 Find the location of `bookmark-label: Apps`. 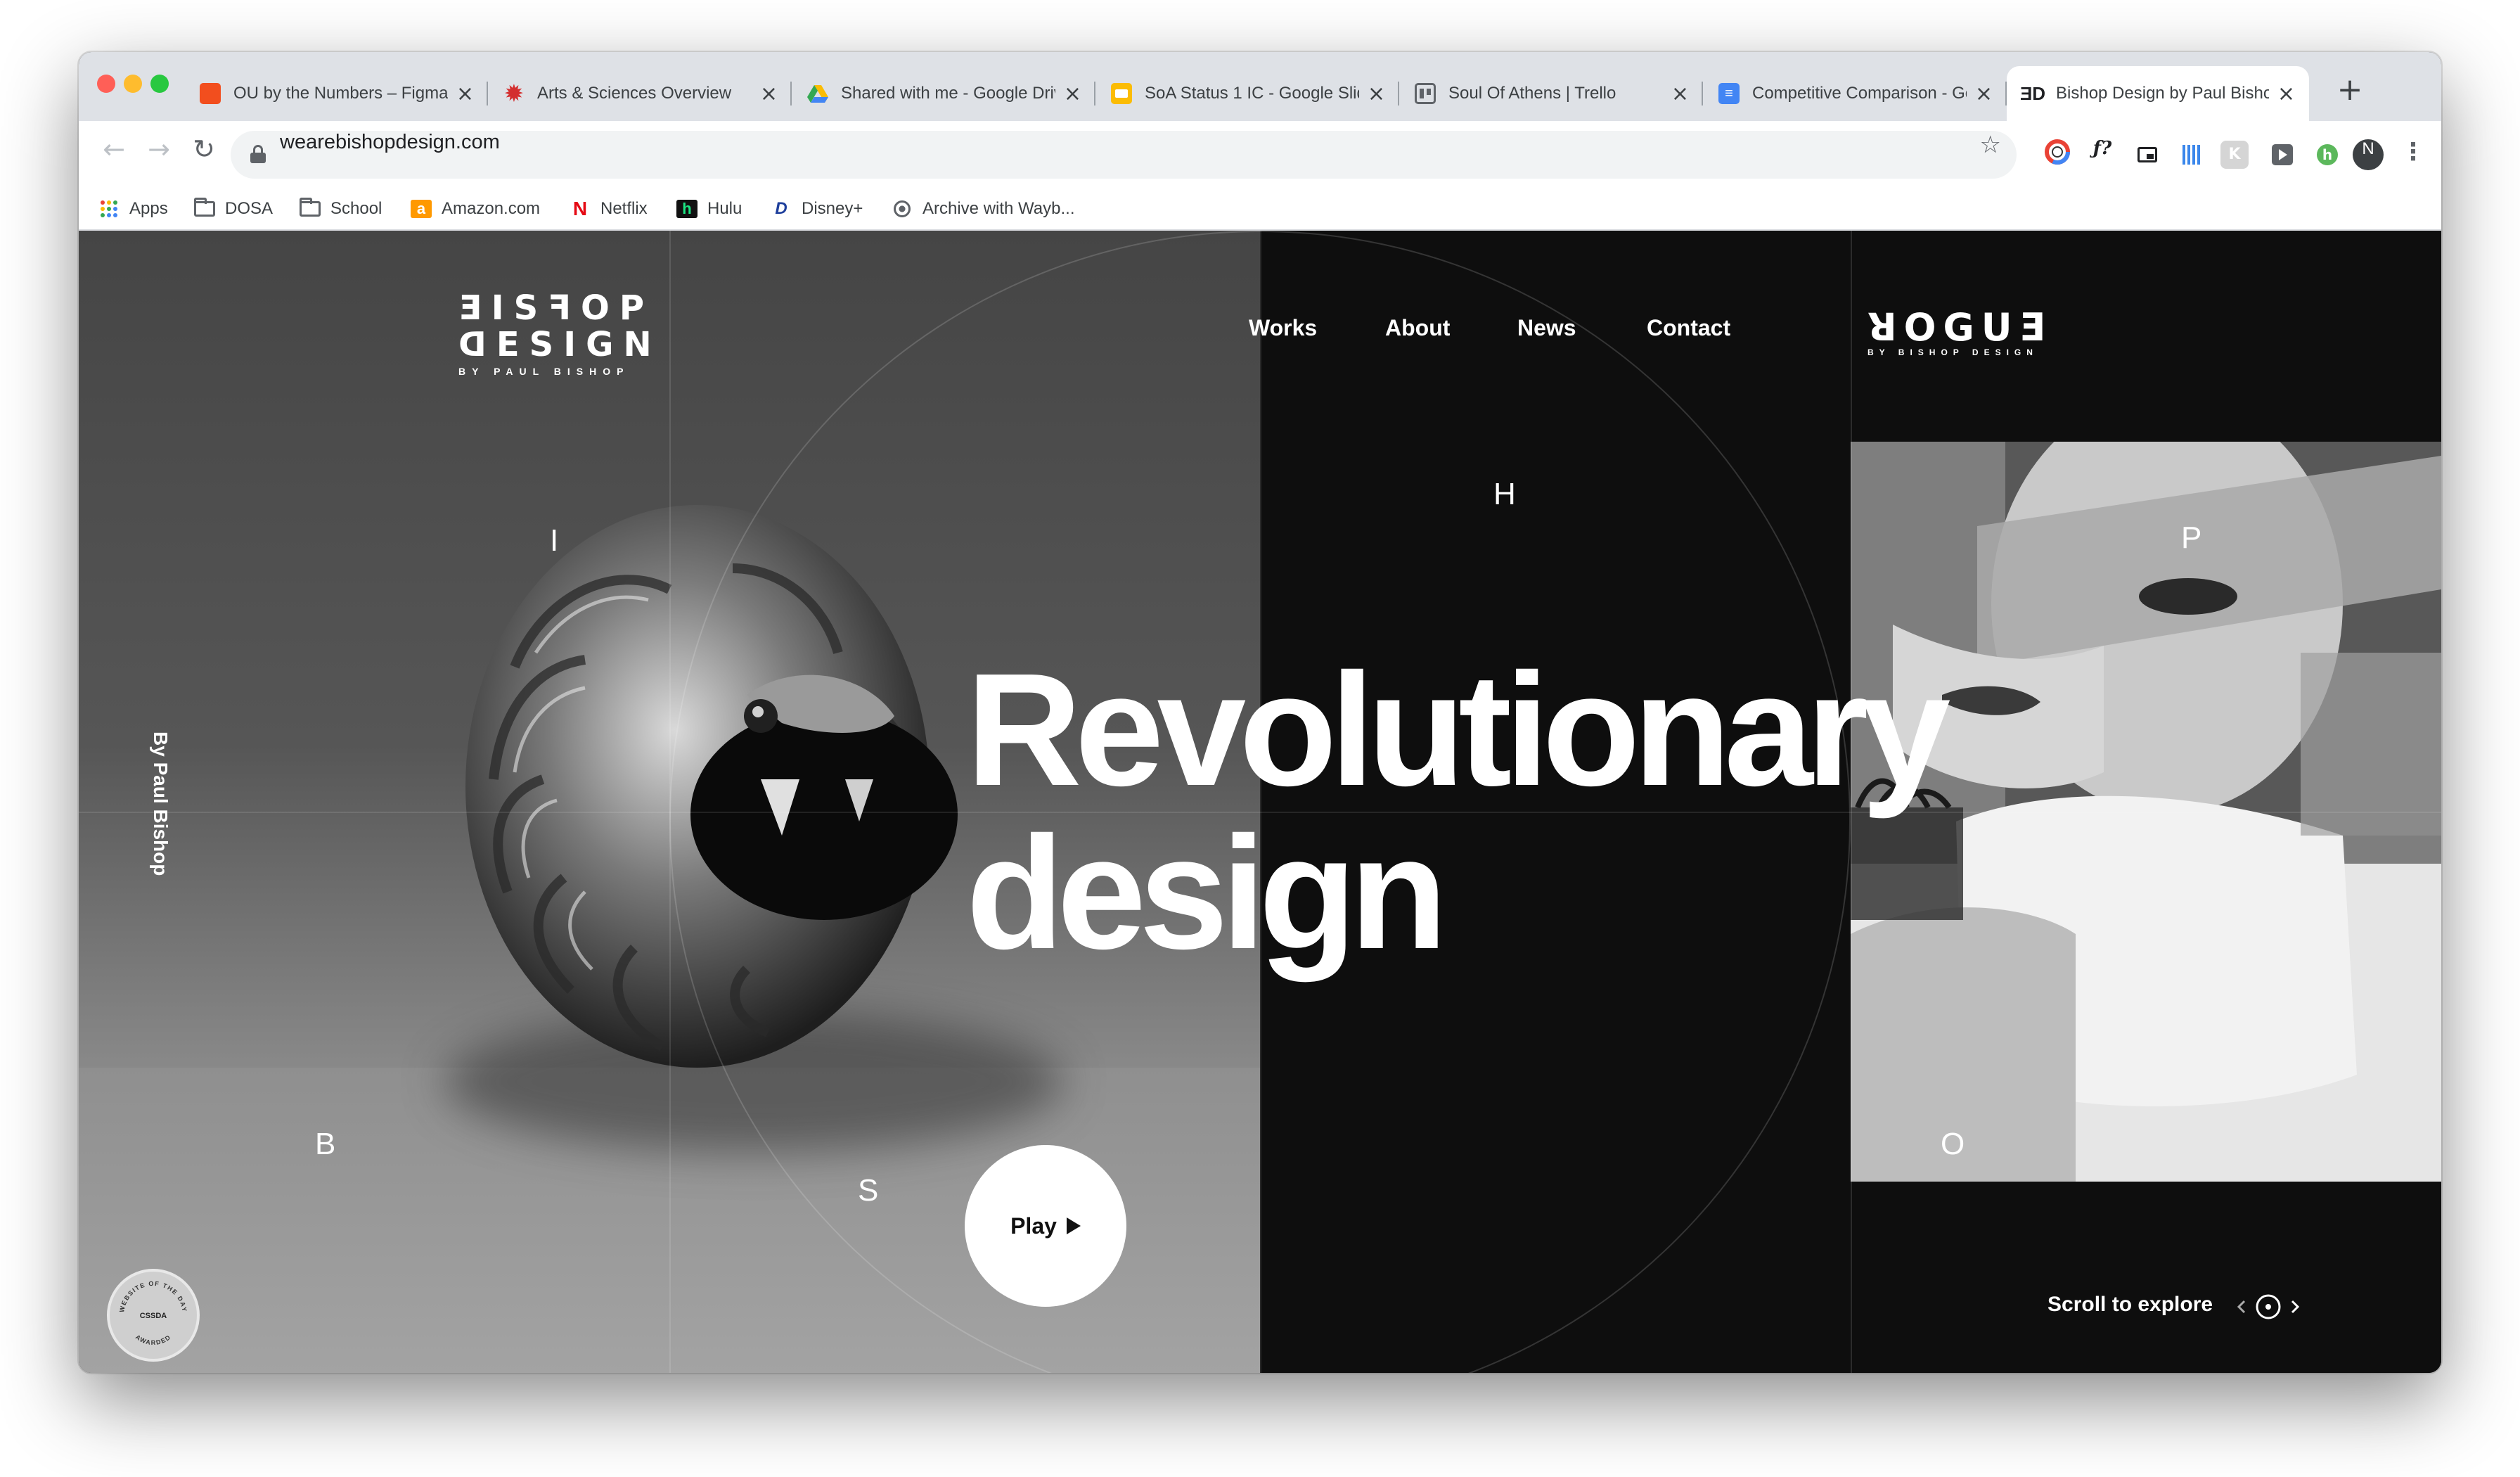

bookmark-label: Apps is located at coordinates (148, 209).